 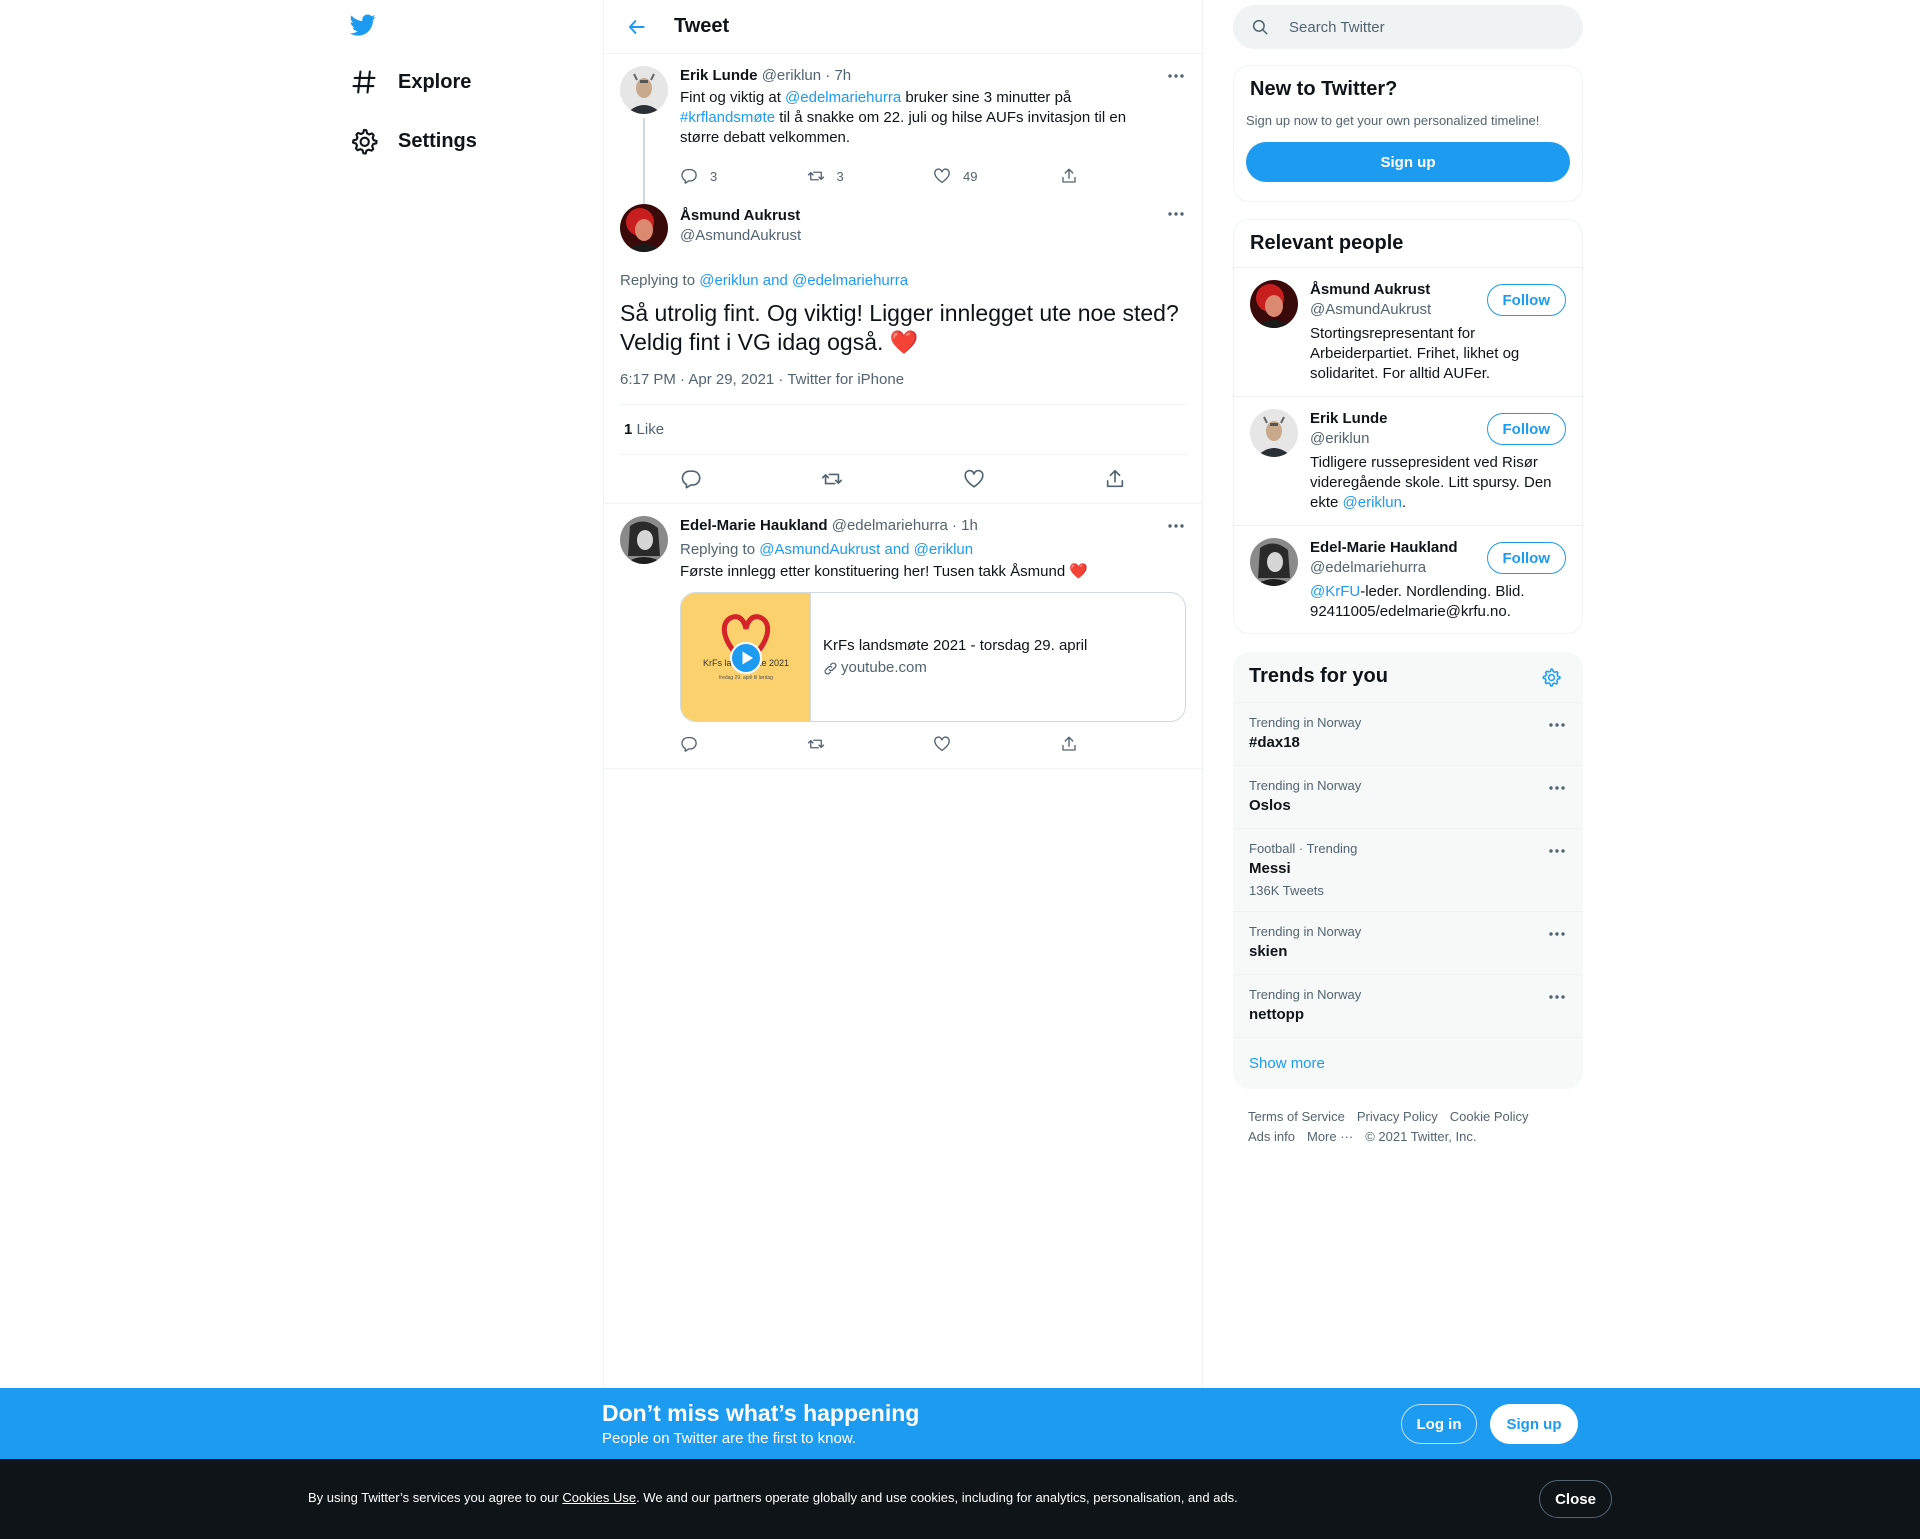 What do you see at coordinates (720, 549) in the screenshot?
I see `replying-prefix: Replying to` at bounding box center [720, 549].